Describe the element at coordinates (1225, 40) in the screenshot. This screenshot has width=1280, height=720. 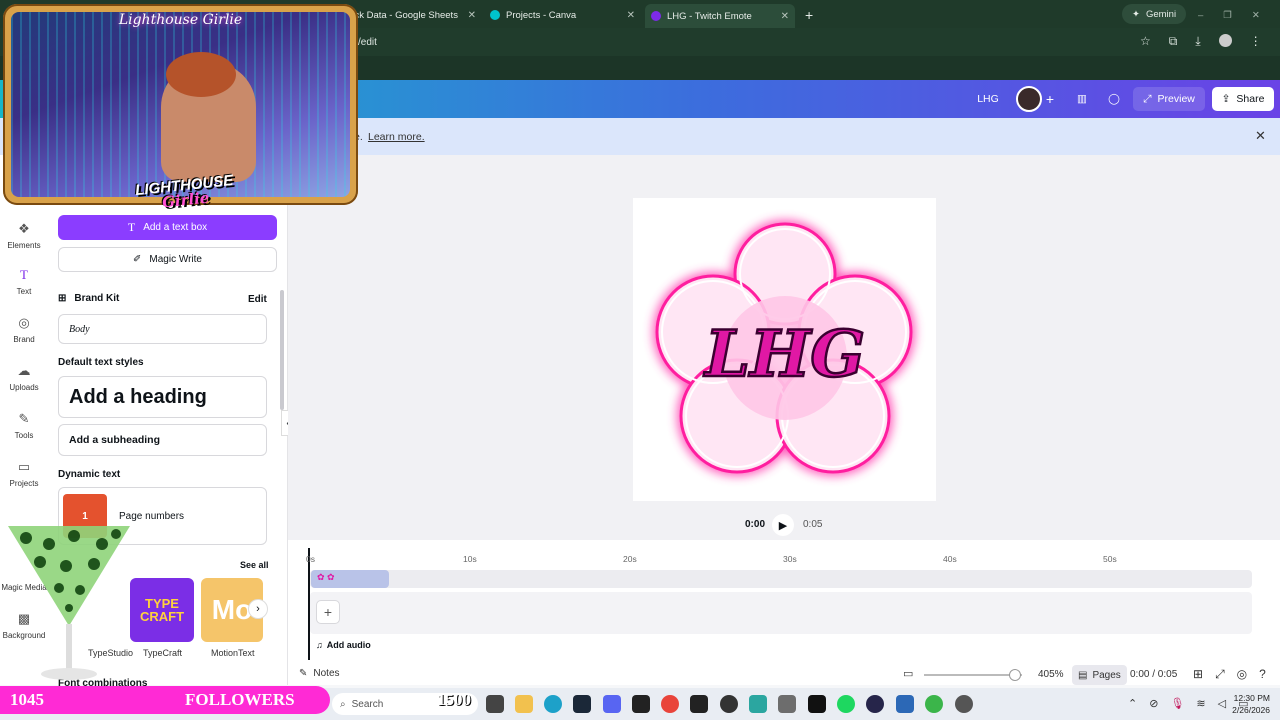
I see `profile-avatar` at that location.